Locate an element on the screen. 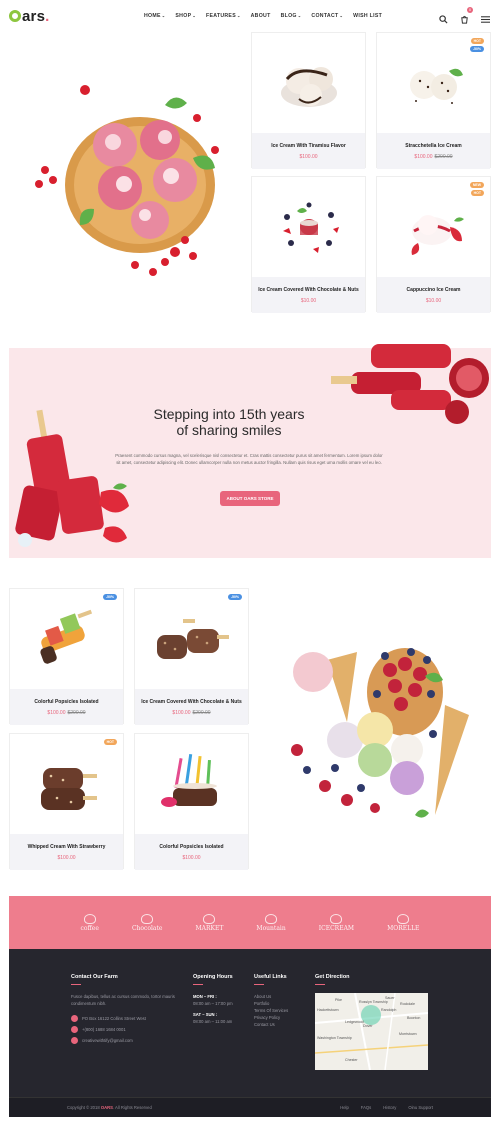 Image resolution: width=500 pixels, height=1147 pixels. nav-item-wish-list: WISH LIST is located at coordinates (367, 16).